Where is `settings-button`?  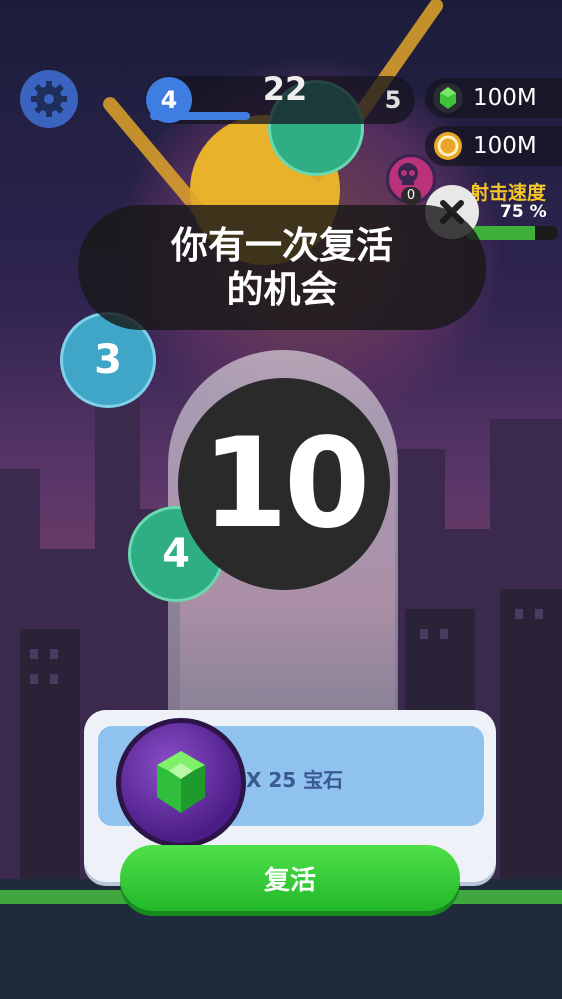
settings-button is located at coordinates (49, 99).